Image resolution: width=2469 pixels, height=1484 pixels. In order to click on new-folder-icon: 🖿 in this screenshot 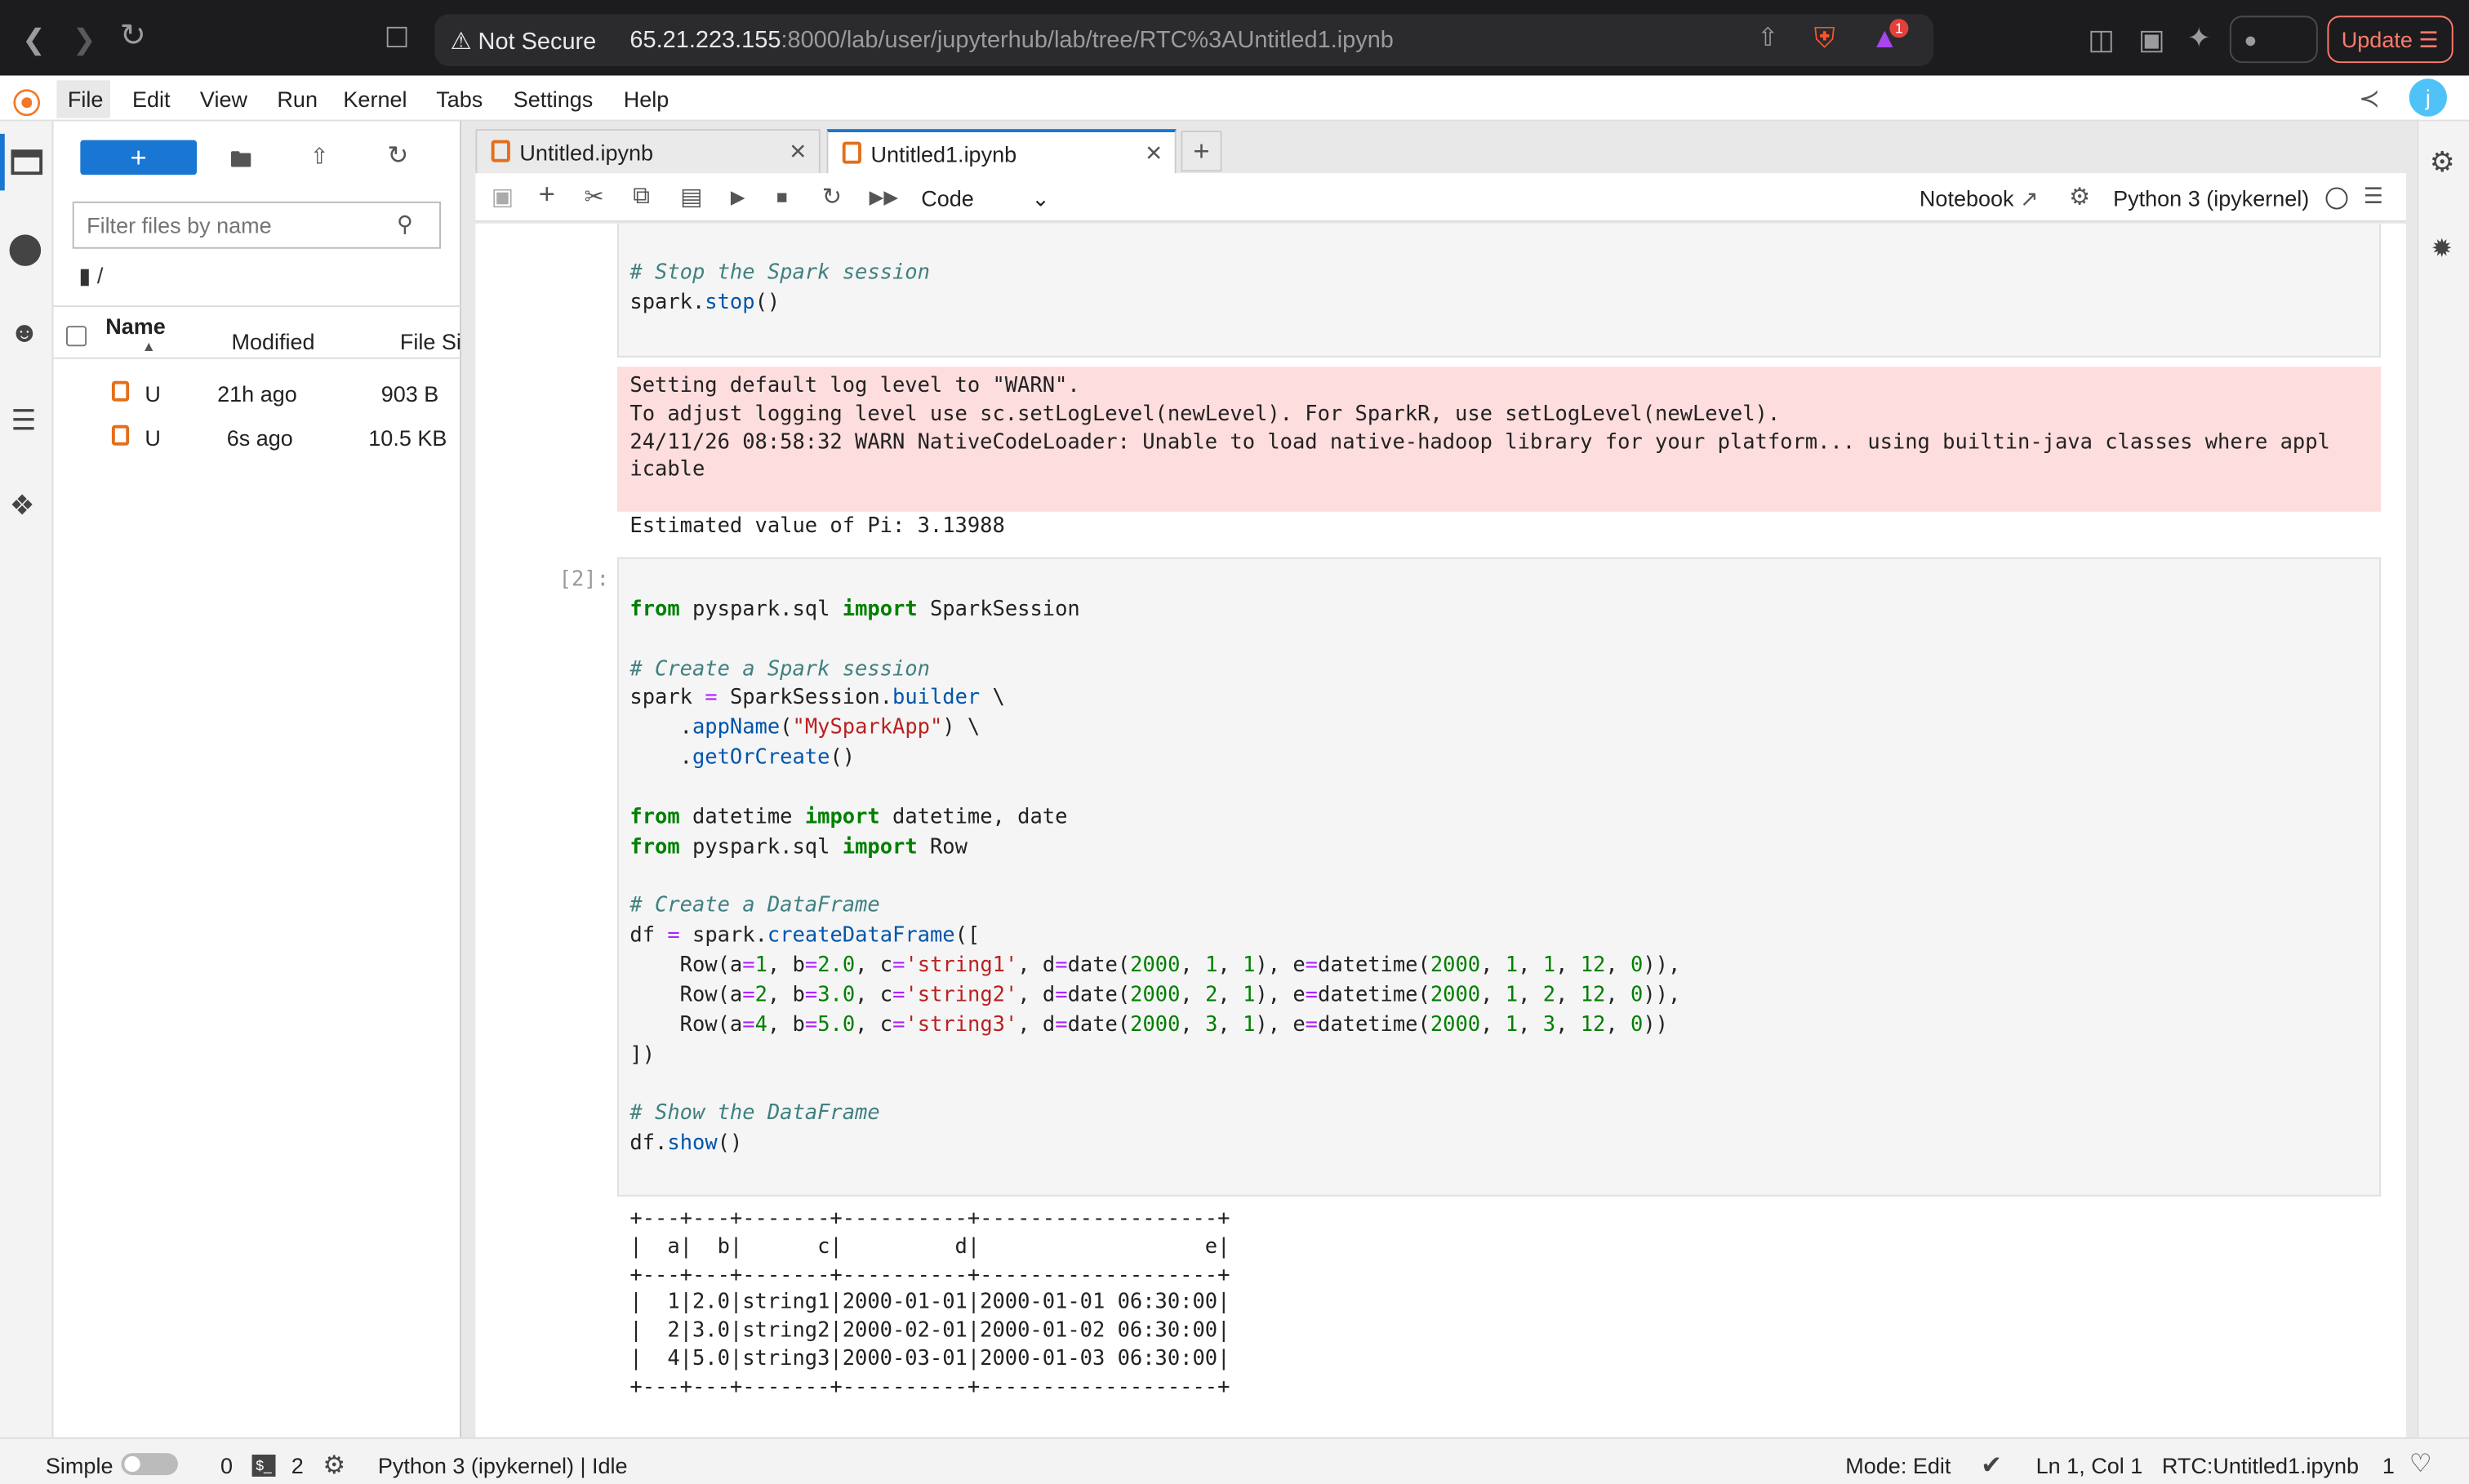, I will do `click(241, 161)`.